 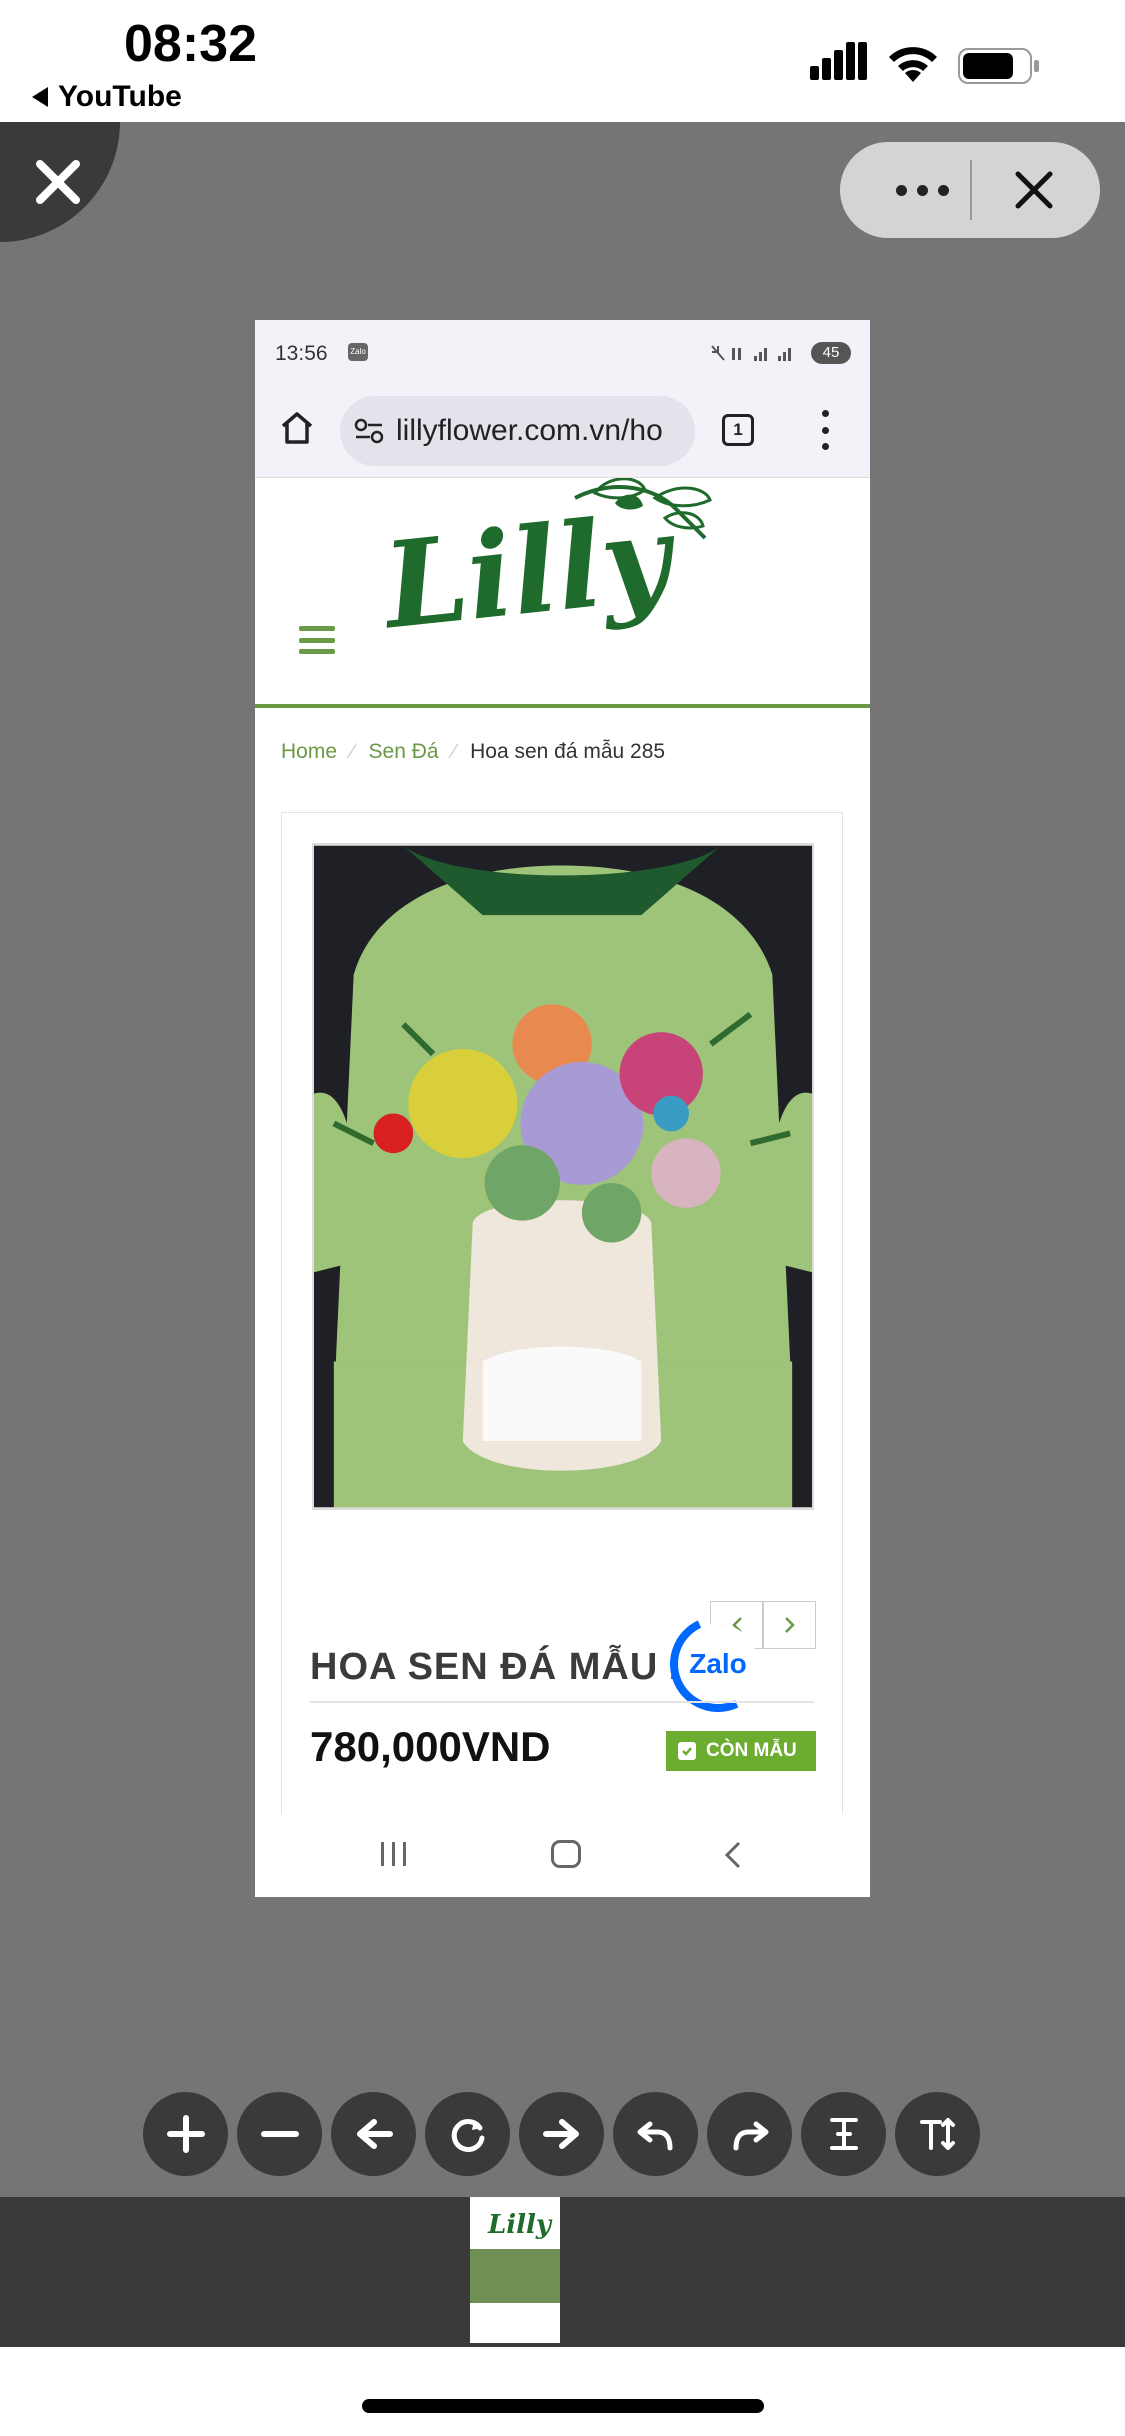 What do you see at coordinates (562, 61) in the screenshot?
I see `ios-status-bar: 08:32 YouTube` at bounding box center [562, 61].